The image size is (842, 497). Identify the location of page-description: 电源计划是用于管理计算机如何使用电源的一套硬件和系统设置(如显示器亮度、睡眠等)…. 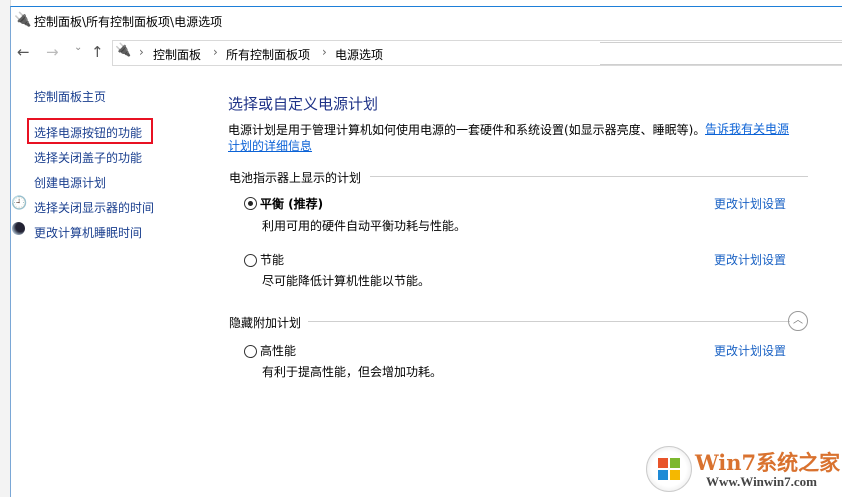
(467, 130).